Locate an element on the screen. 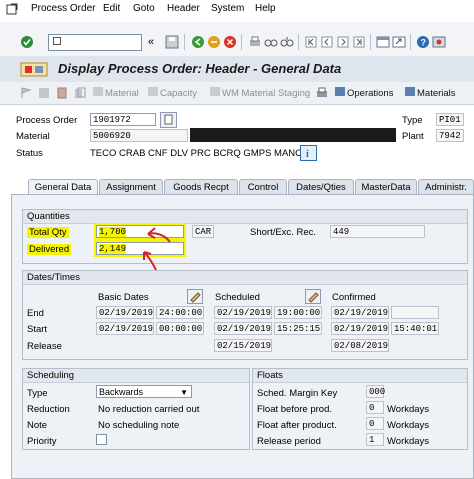 This screenshot has height=479, width=474. conf-end-date: 02/19/2019 is located at coordinates (360, 312).